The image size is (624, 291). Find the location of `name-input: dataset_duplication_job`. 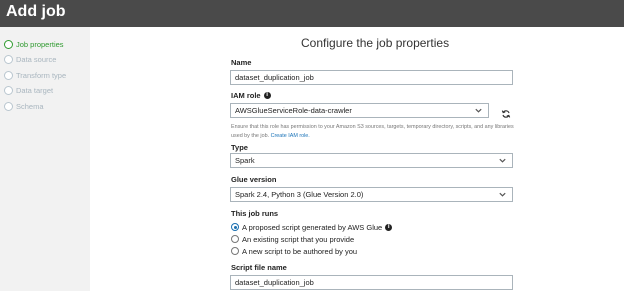

name-input: dataset_duplication_job is located at coordinates (371, 77).